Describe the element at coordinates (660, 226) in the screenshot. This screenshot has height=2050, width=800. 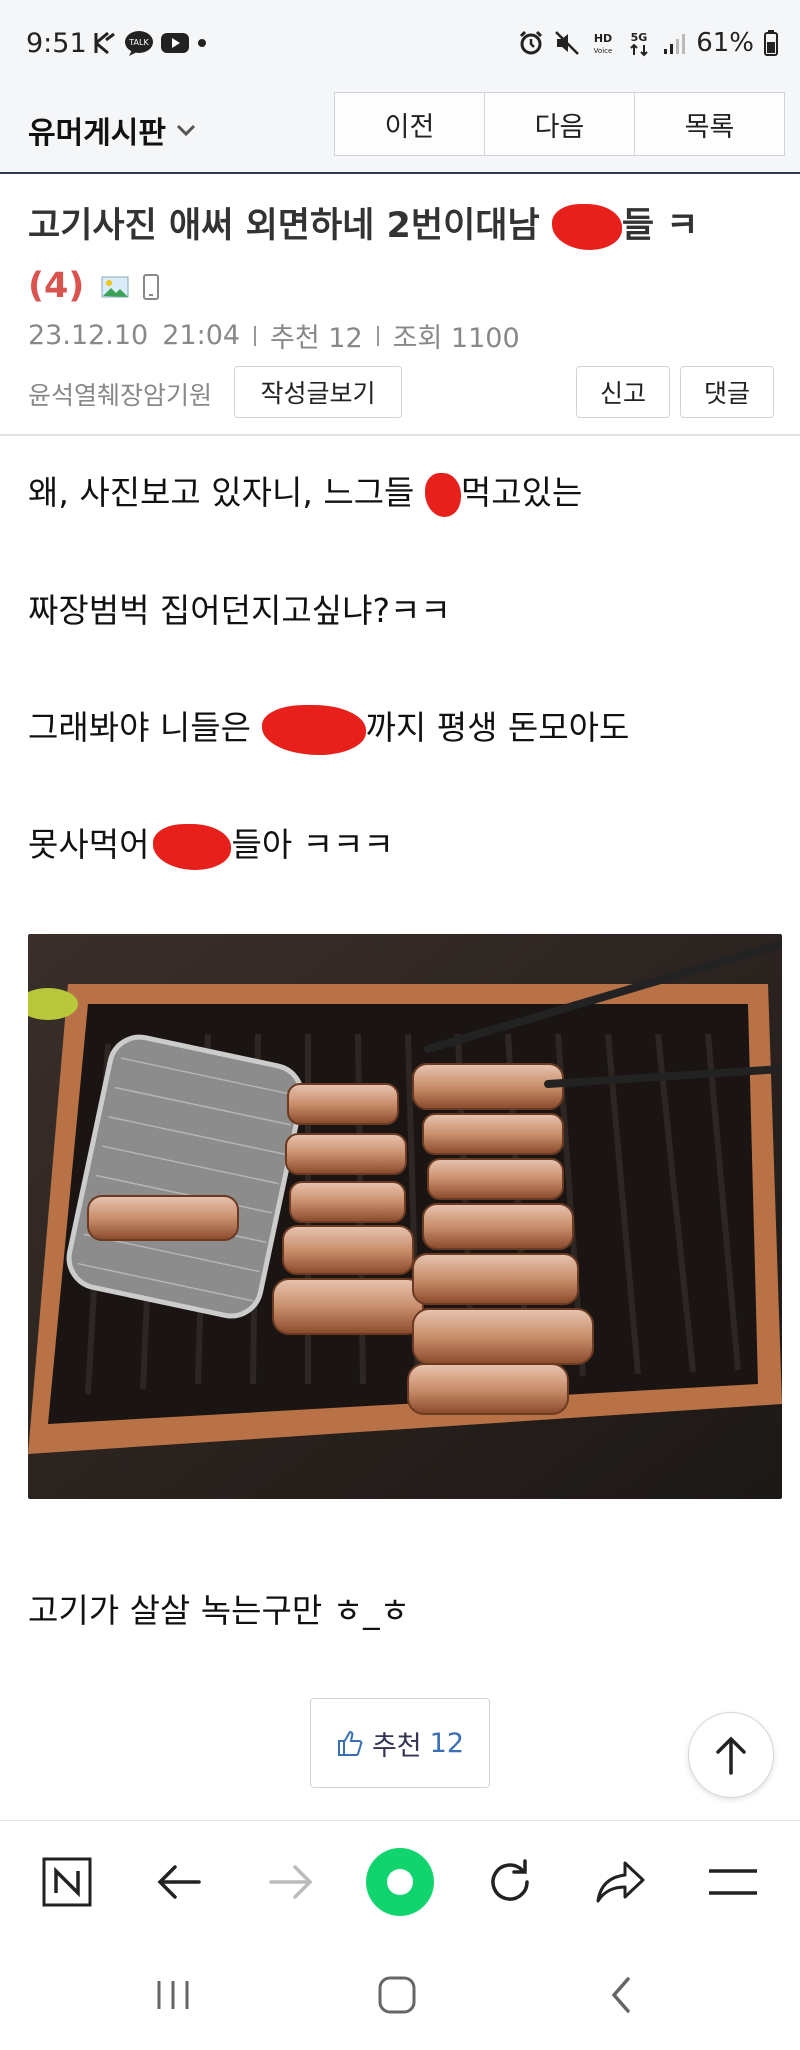
I see `title-text-2: 들 ㅋ` at that location.